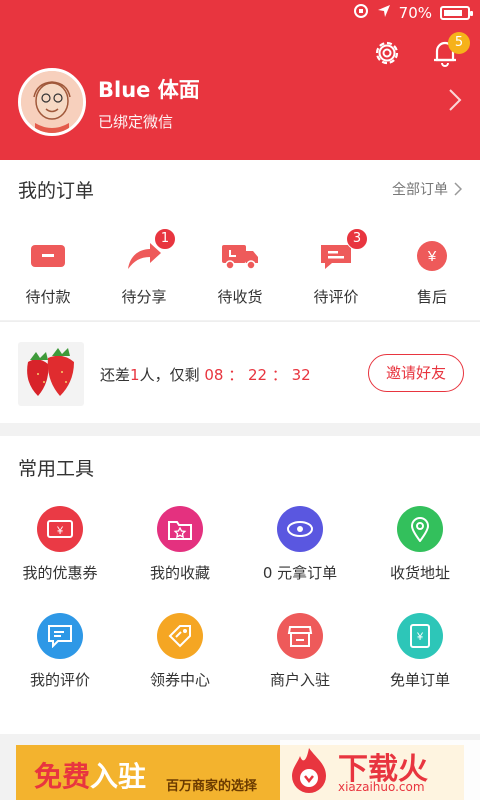 This screenshot has width=480, height=800. What do you see at coordinates (419, 680) in the screenshot?
I see `tool-label: 免单订单` at bounding box center [419, 680].